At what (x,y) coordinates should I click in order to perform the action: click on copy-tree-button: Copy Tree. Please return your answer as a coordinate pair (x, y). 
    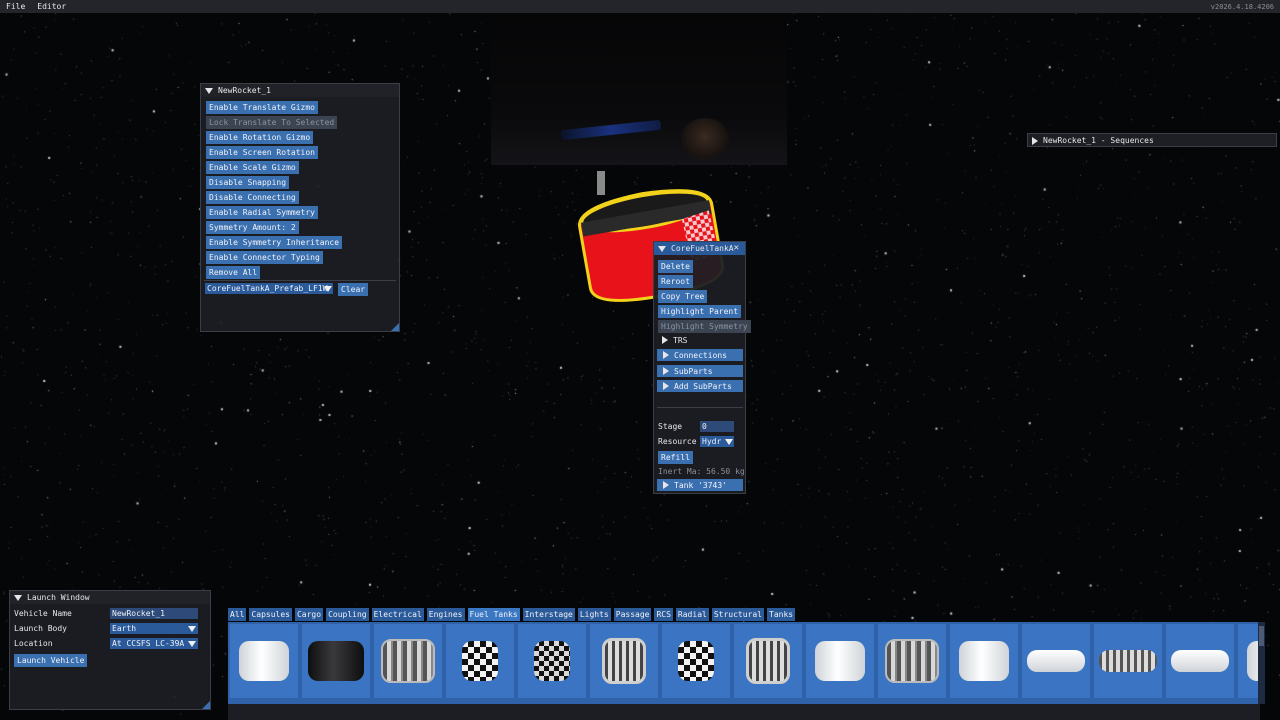
    Looking at the image, I should click on (683, 296).